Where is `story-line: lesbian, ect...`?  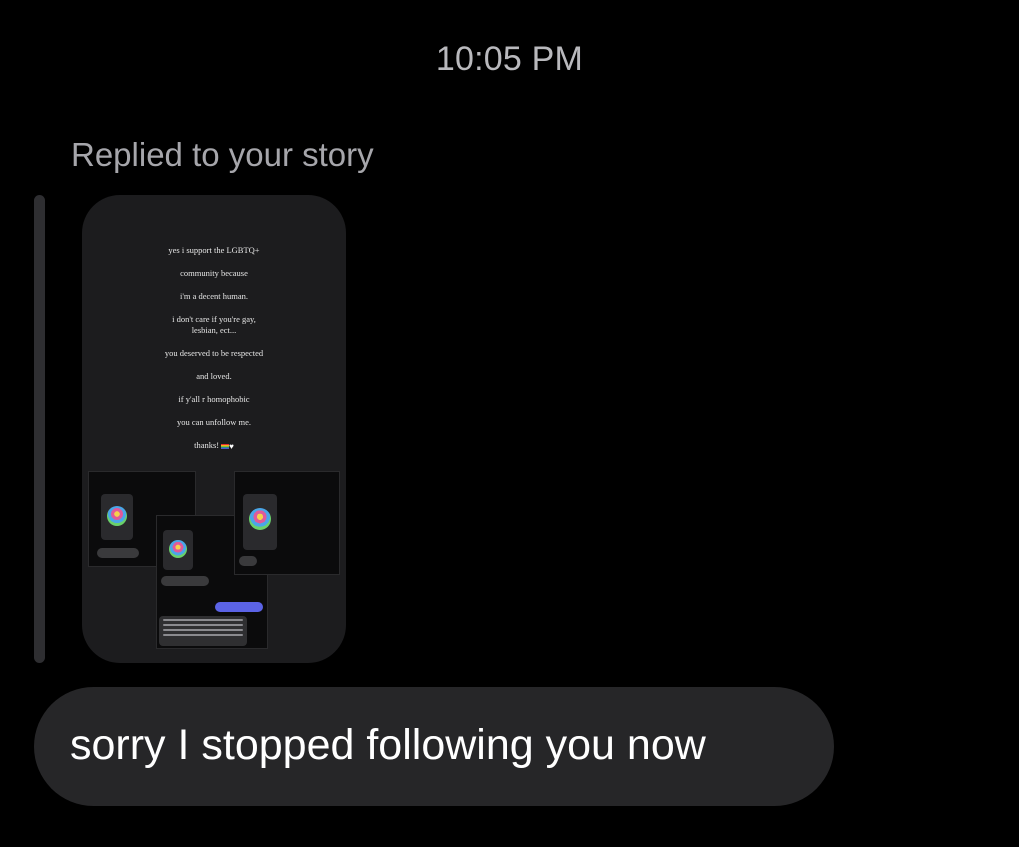 story-line: lesbian, ect... is located at coordinates (214, 330).